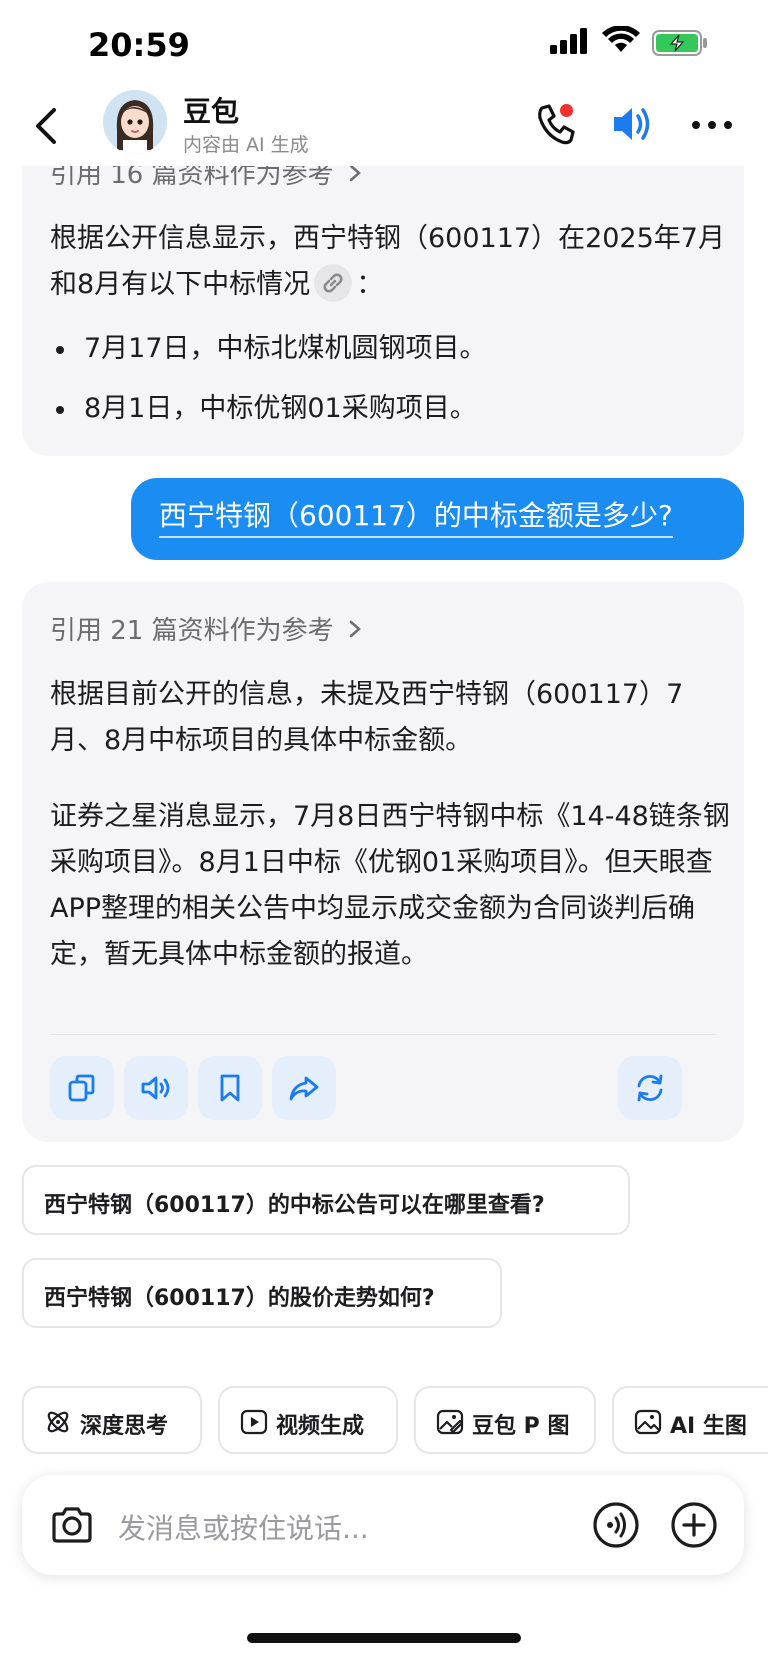 This screenshot has height=1662, width=768. Describe the element at coordinates (679, 43) in the screenshot. I see `battery-icon` at that location.